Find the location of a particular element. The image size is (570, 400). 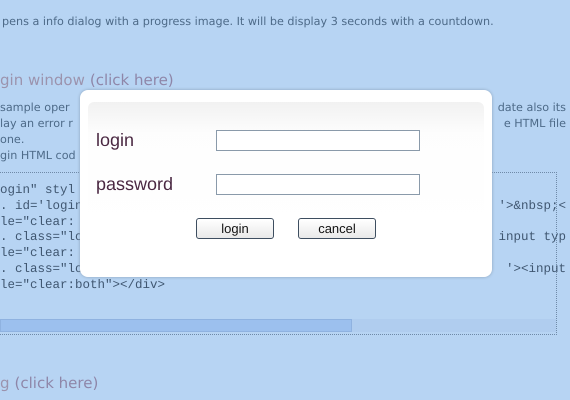

dialog-button: login is located at coordinates (235, 228).